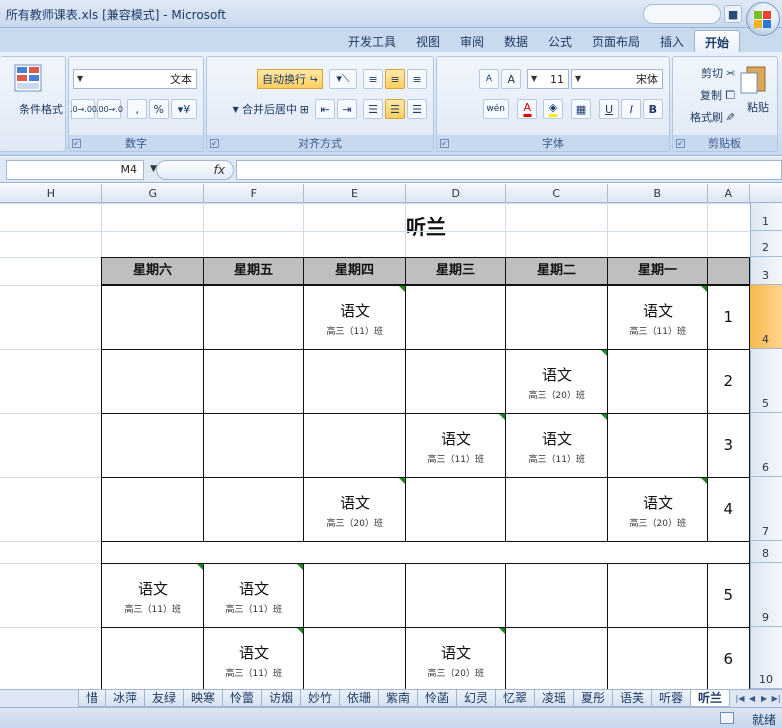  Describe the element at coordinates (163, 698) in the screenshot. I see `sheet-tab-14: 友绿` at that location.